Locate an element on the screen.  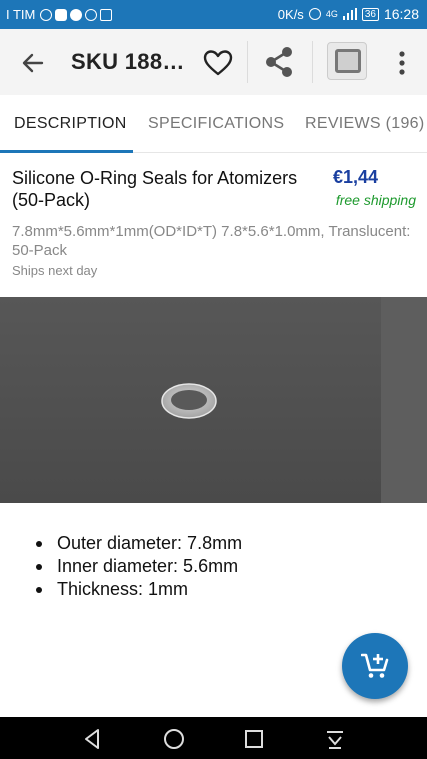
tab-reviews: REVIEWS (196) is located at coordinates (365, 124).